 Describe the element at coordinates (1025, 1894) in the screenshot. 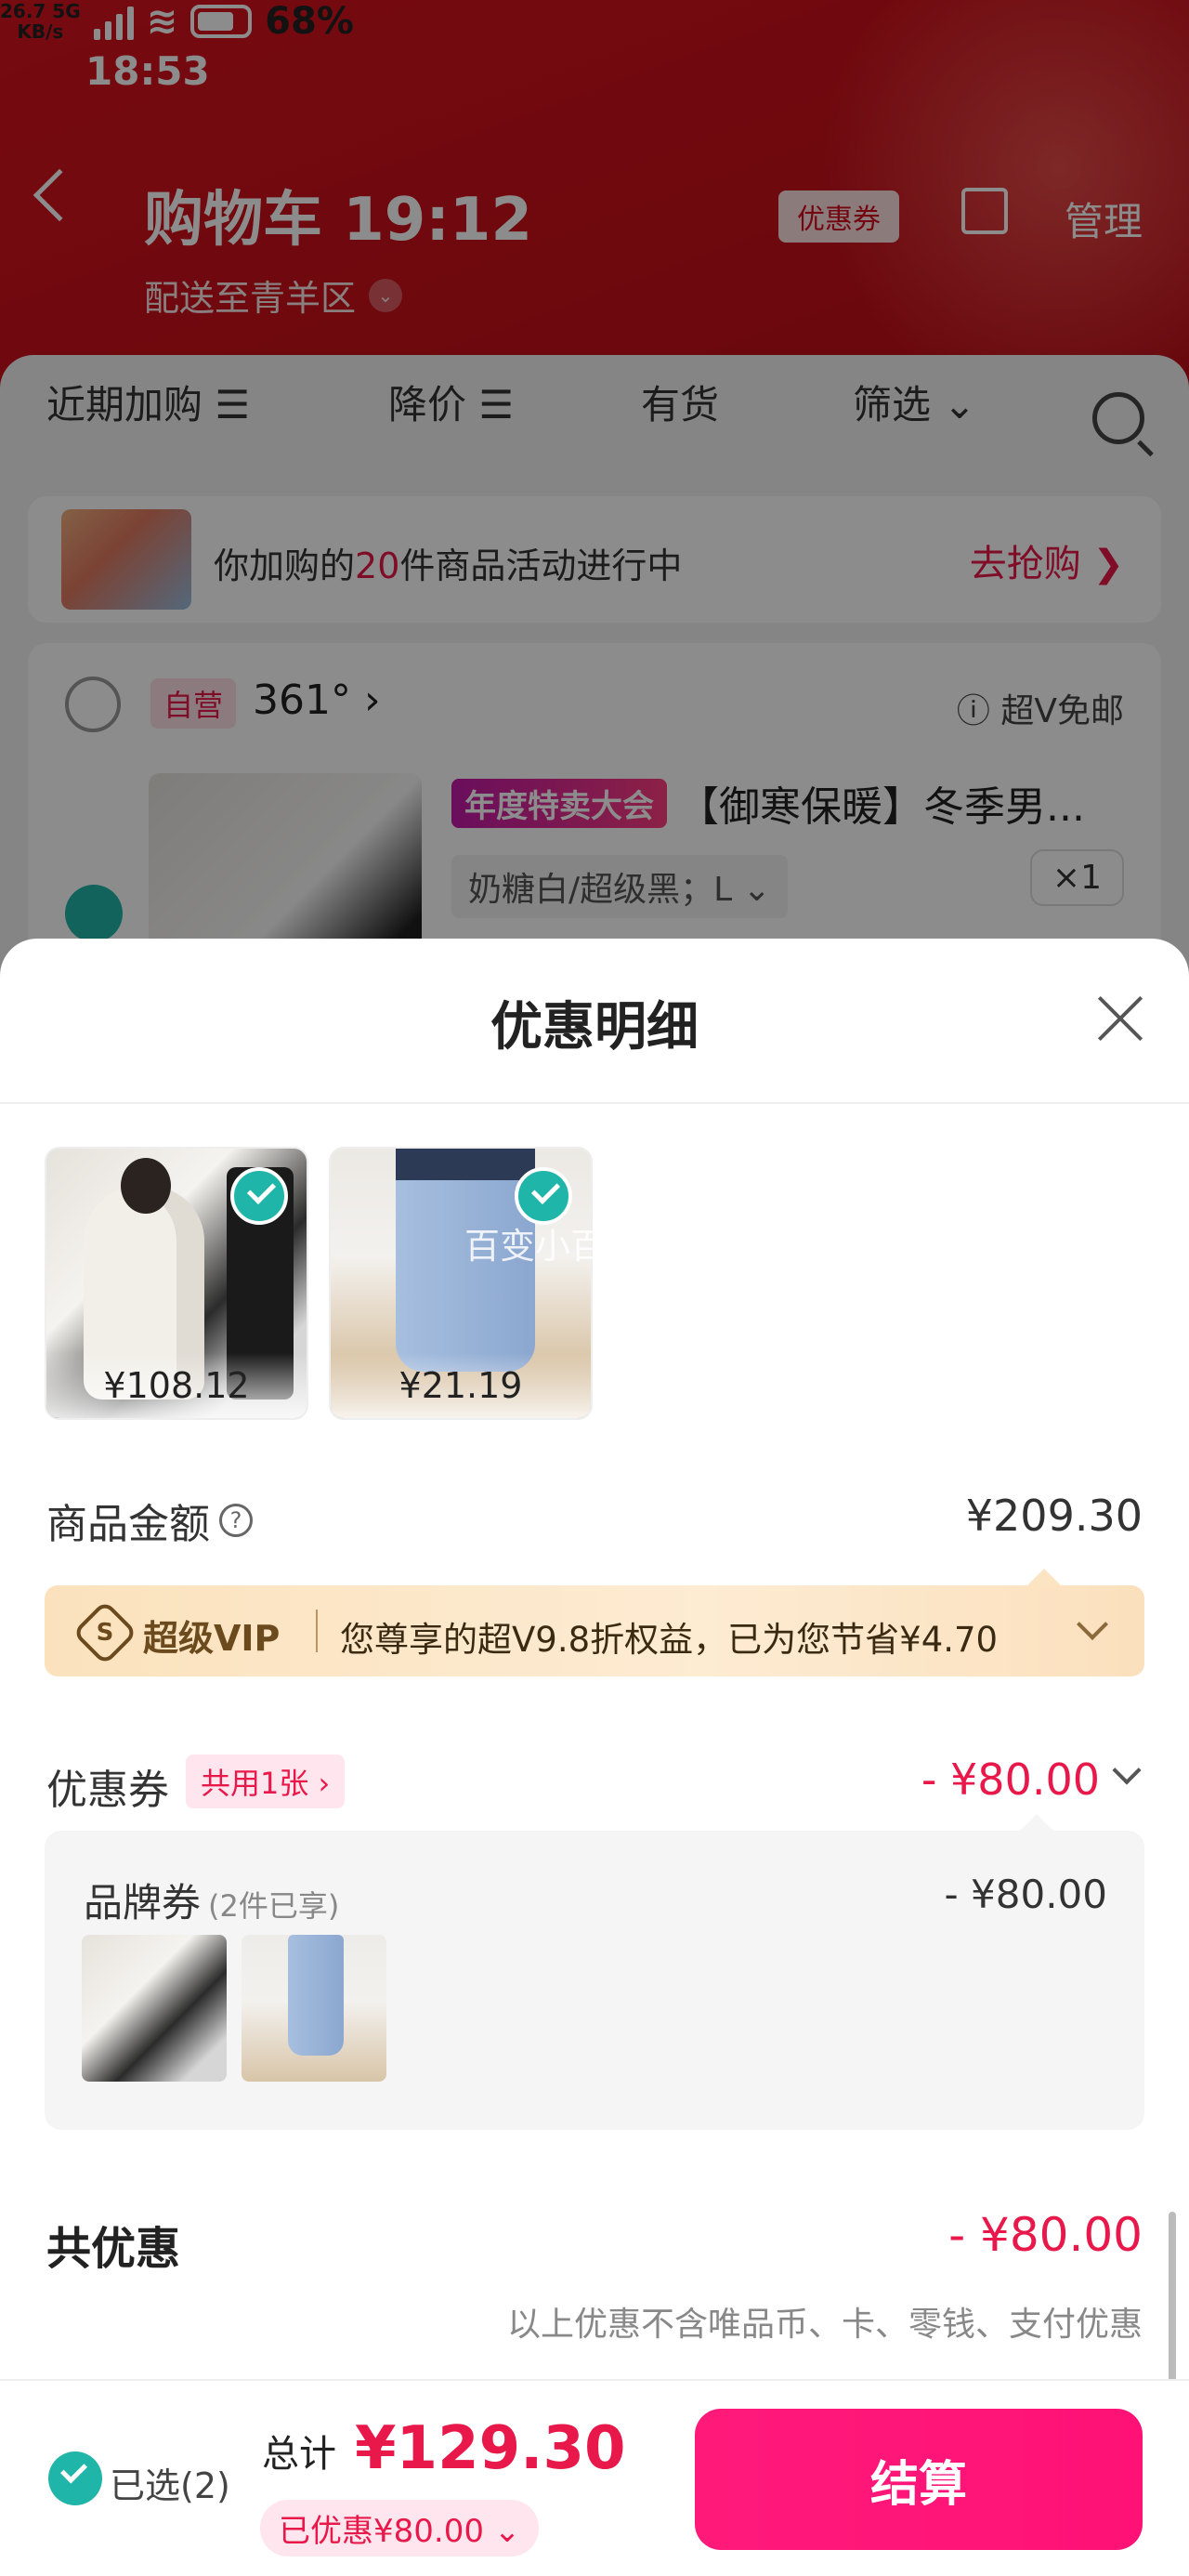

I see `brand-coupon-amount: - ¥80.00` at that location.